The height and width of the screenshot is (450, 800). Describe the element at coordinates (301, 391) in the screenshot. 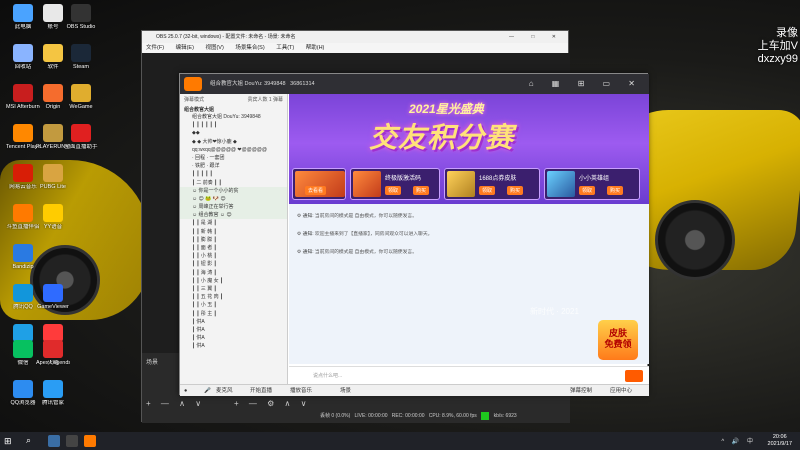

I see `play-music-button: 播放音乐` at that location.